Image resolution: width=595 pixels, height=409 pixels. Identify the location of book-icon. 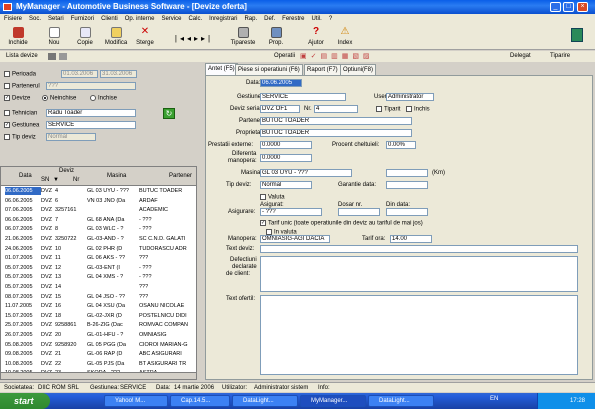
(577, 35).